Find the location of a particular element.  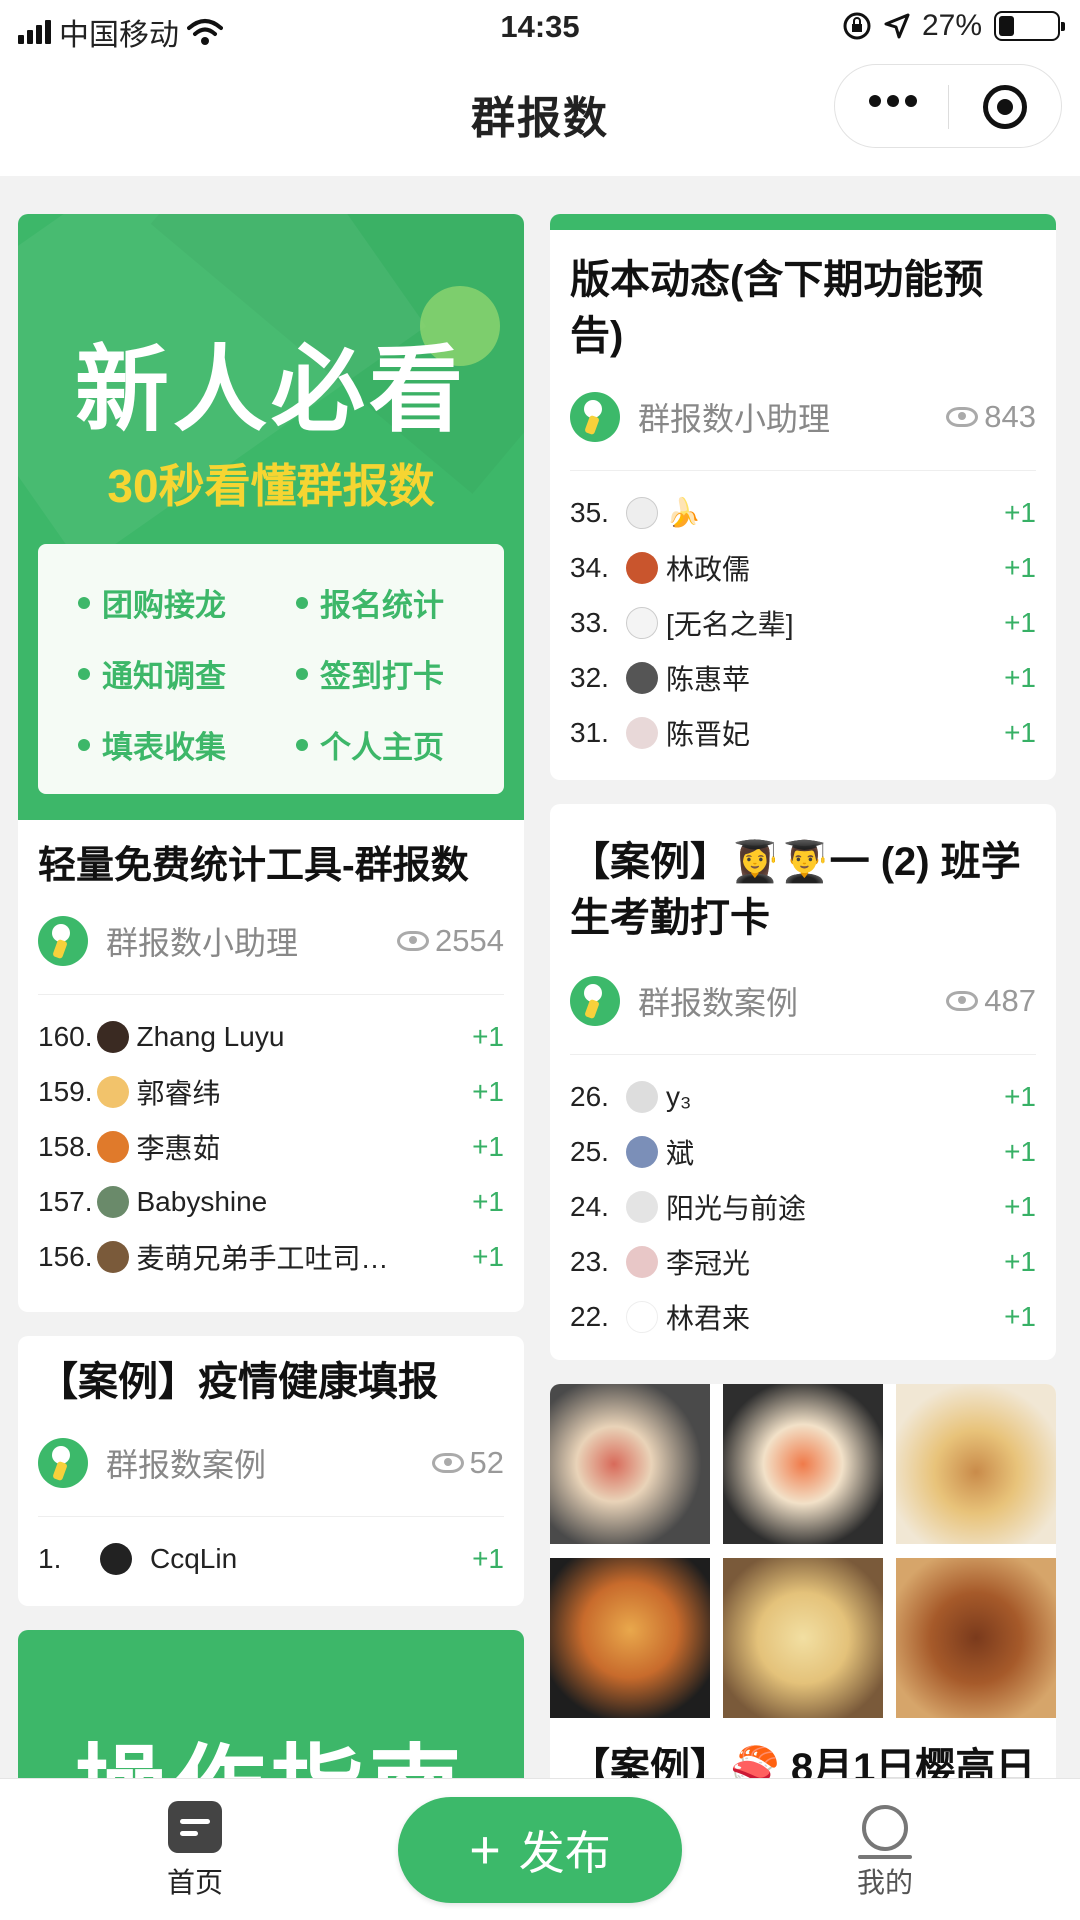

tab-bar: 首页 + 发布 我的 is located at coordinates (540, 1849).